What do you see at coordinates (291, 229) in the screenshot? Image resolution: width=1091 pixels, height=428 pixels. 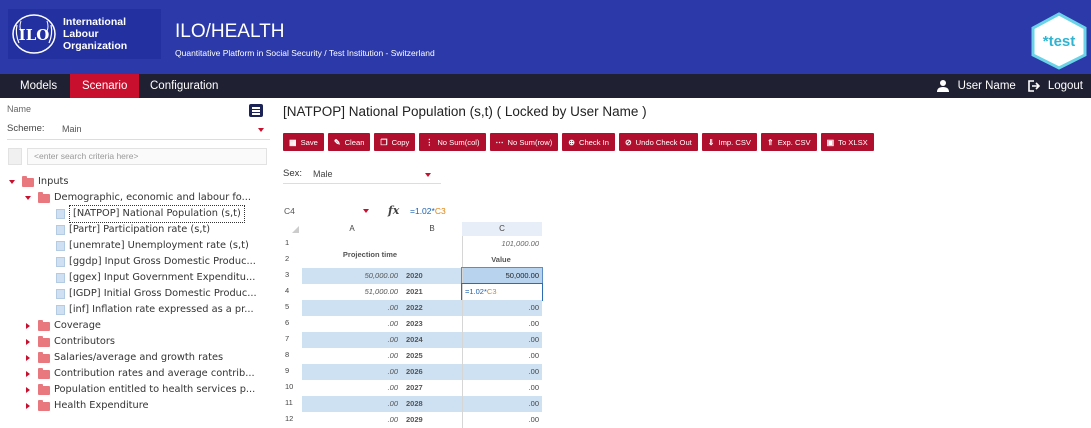 I see `select-all-corner` at bounding box center [291, 229].